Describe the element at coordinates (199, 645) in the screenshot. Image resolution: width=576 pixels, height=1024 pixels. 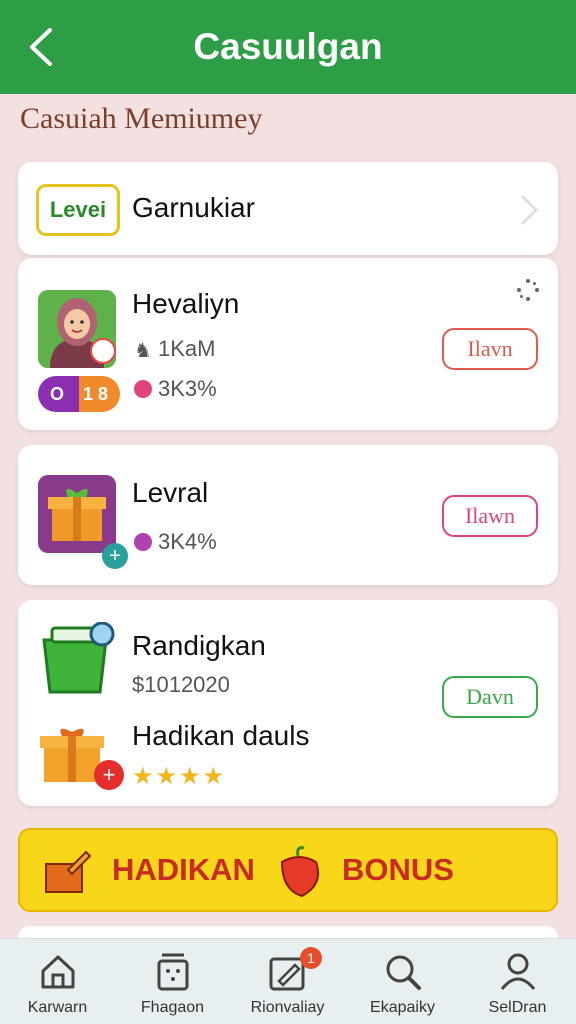
I see `item-title: Randigkan` at that location.